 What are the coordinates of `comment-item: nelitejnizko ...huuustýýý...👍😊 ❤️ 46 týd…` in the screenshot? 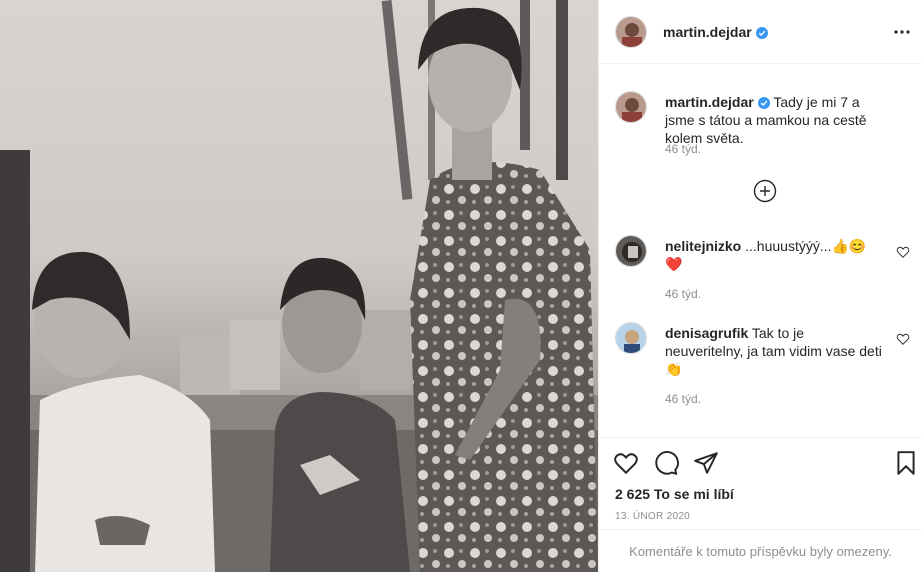 It's located at (762, 270).